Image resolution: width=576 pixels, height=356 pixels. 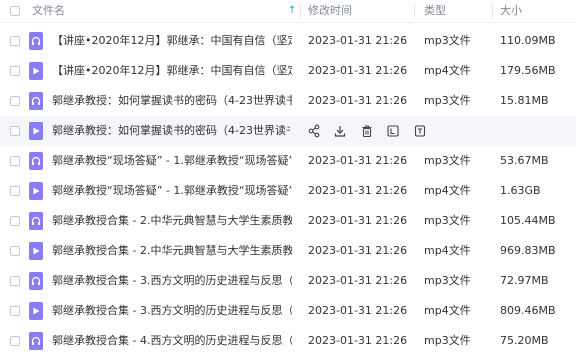 I want to click on file-size: 809.46MB, so click(x=528, y=310).